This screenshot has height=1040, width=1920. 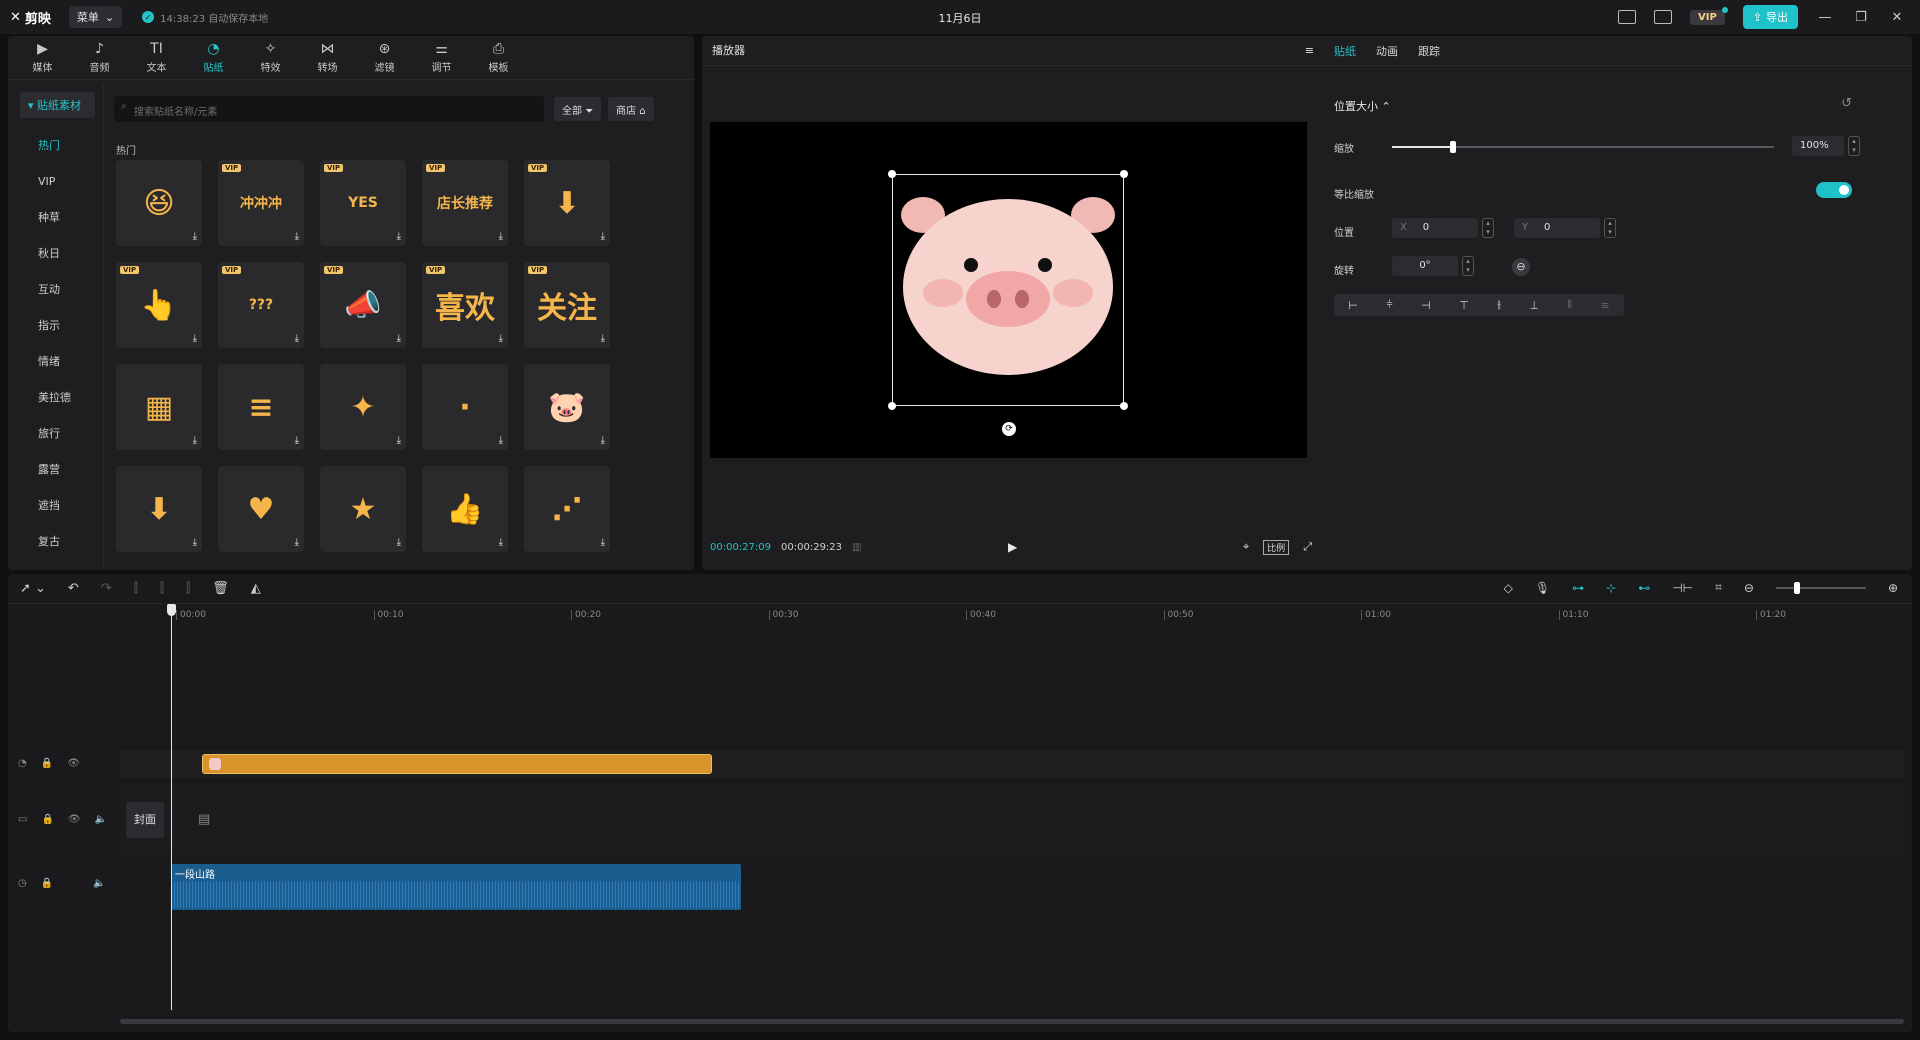 I want to click on category-item: 指示, so click(x=55, y=326).